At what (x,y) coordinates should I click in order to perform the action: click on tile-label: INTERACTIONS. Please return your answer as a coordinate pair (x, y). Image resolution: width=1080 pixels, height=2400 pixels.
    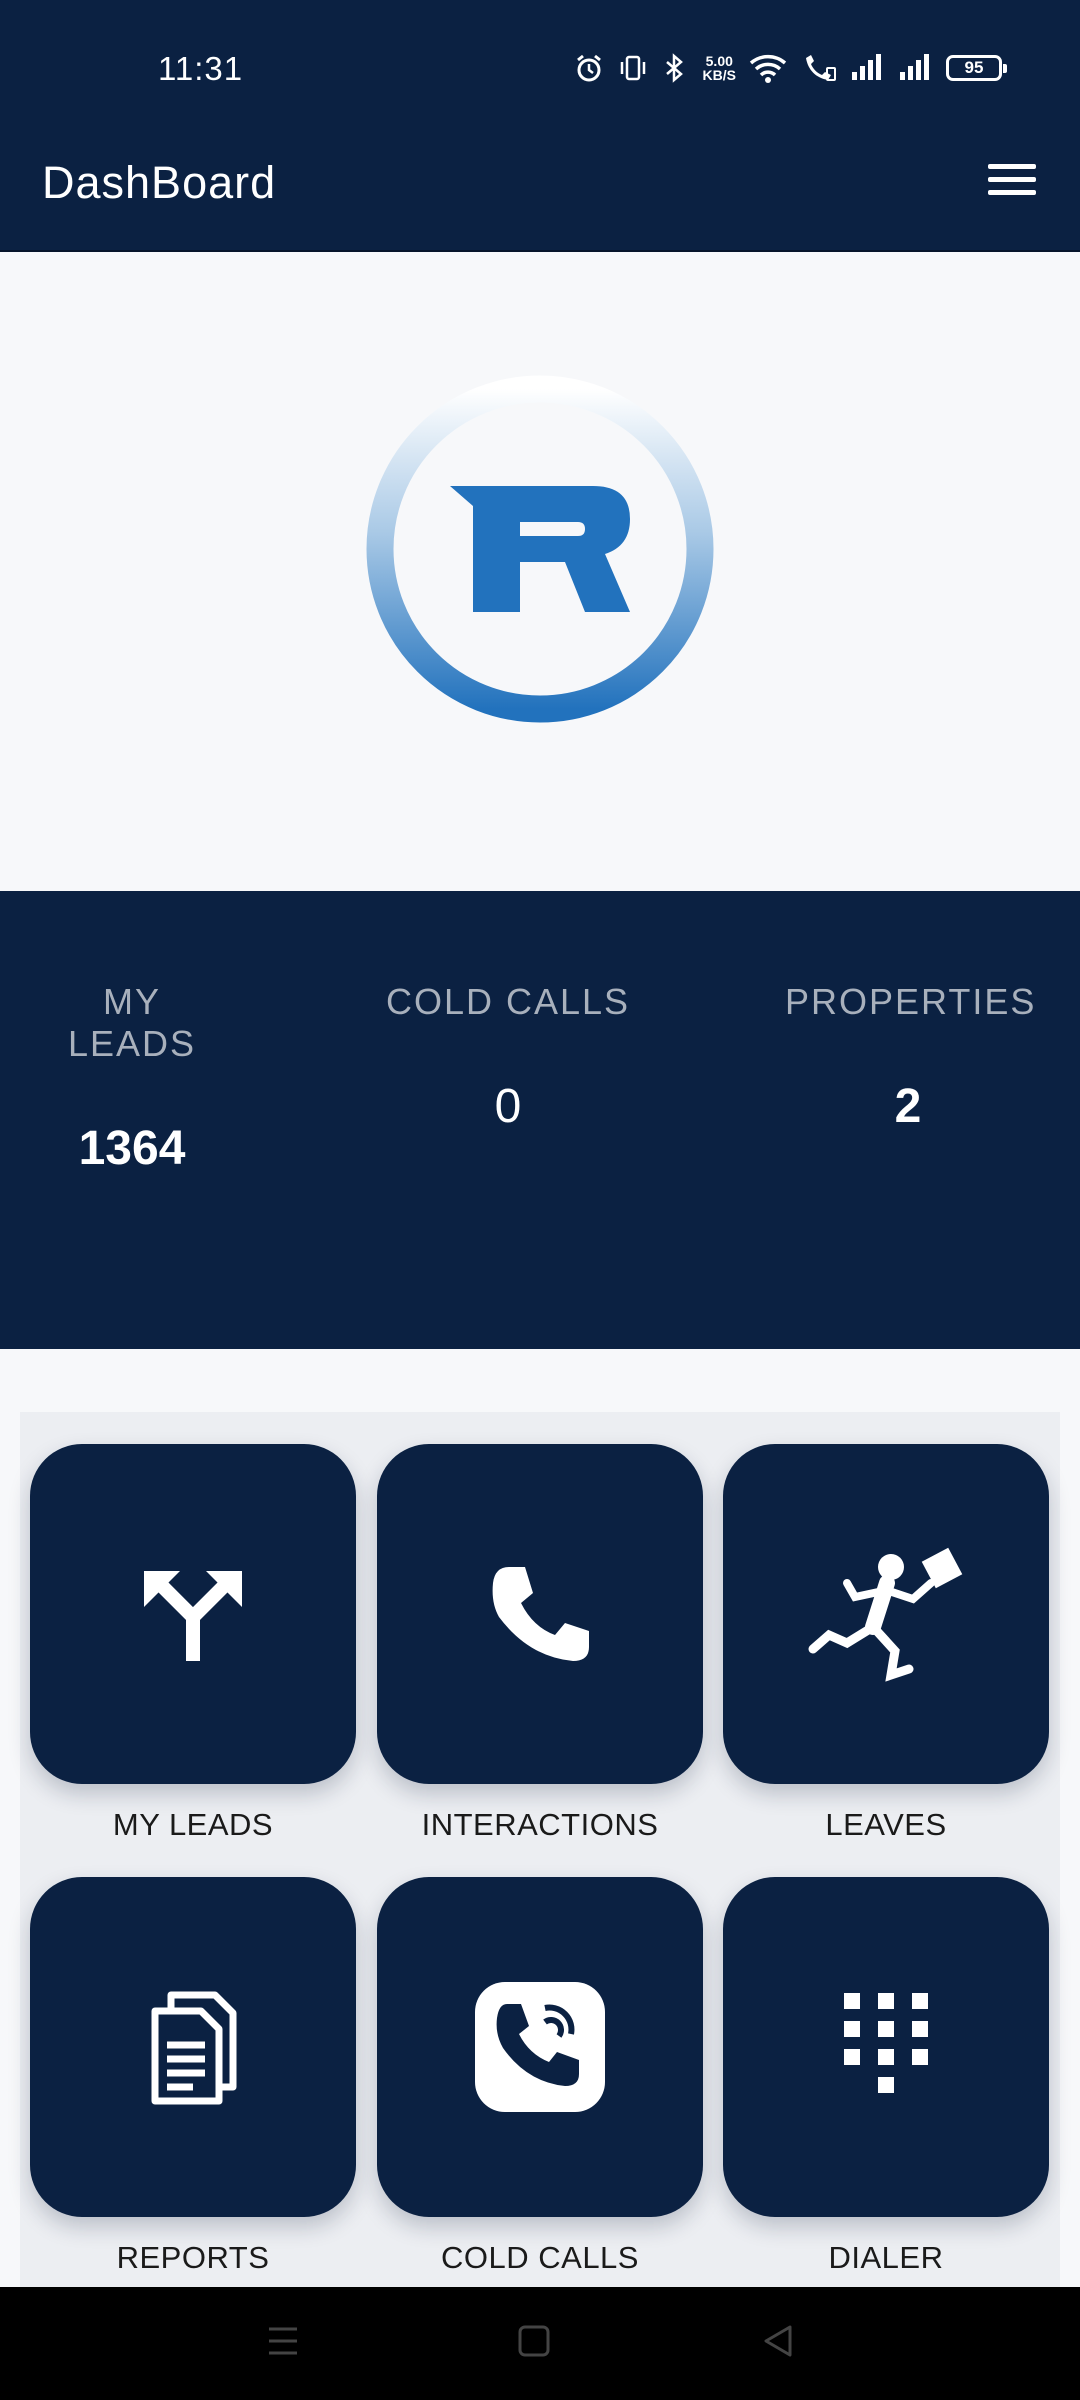
    Looking at the image, I should click on (540, 1824).